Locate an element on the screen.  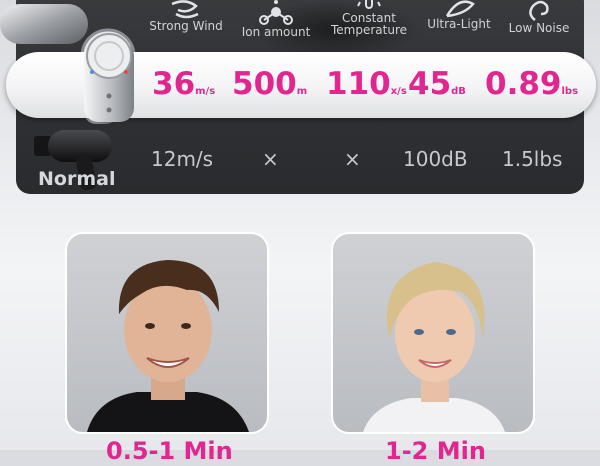
stat-noise: 45dB is located at coordinates (437, 84).